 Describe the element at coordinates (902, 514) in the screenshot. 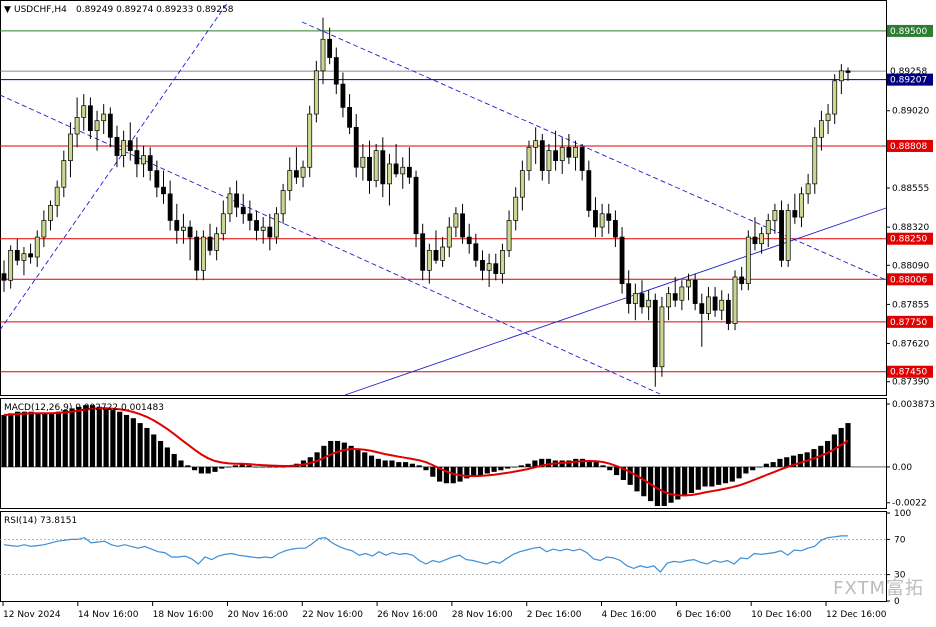

I see `rsi-tick-label: 100` at that location.